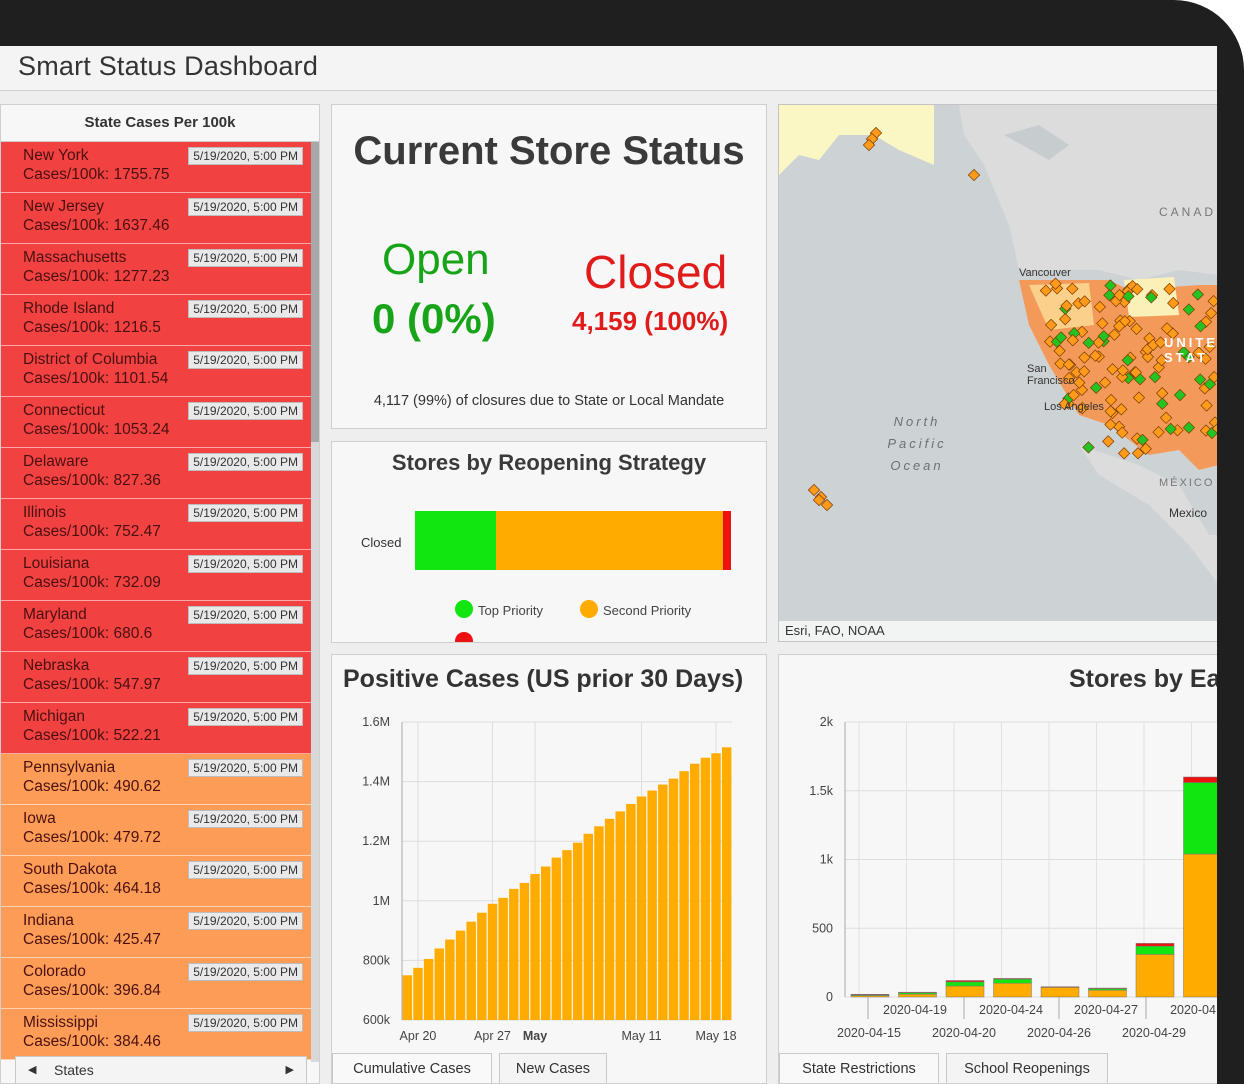 Image resolution: width=1244 pixels, height=1084 pixels. Describe the element at coordinates (161, 1069) in the screenshot. I see `states-tab: ◀ States ▶` at that location.